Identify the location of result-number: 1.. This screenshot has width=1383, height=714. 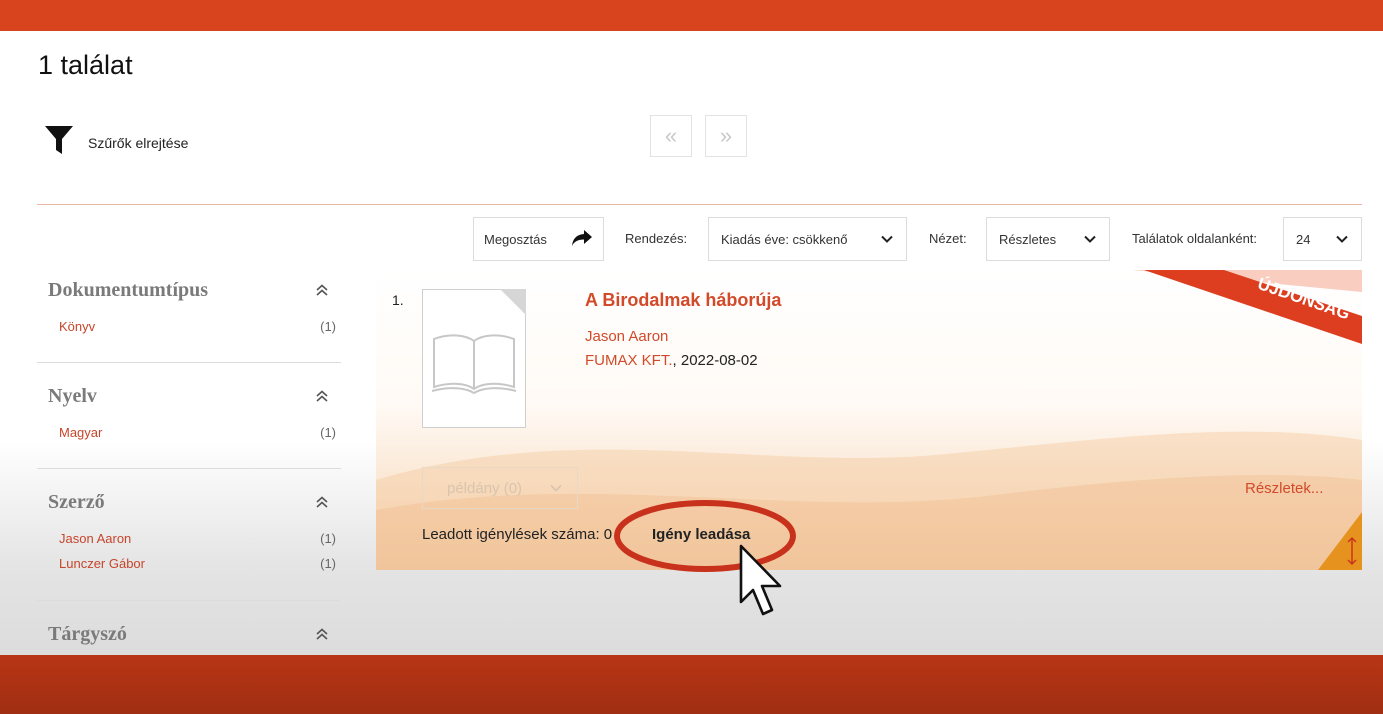
(398, 300).